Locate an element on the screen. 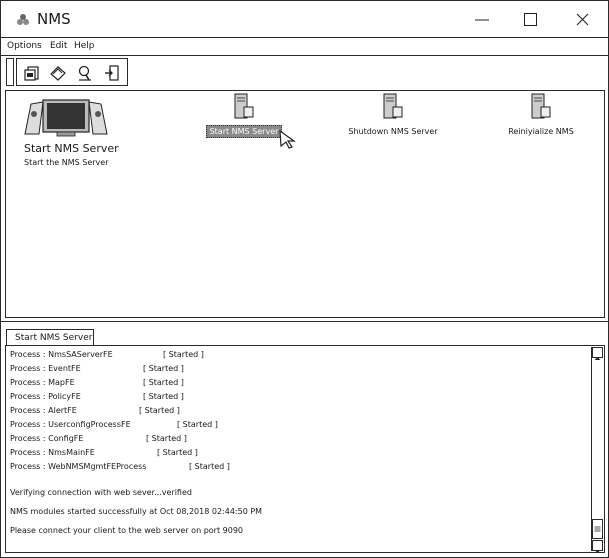 The width and height of the screenshot is (609, 558). menu-bar: Options Edit Help is located at coordinates (304, 46).